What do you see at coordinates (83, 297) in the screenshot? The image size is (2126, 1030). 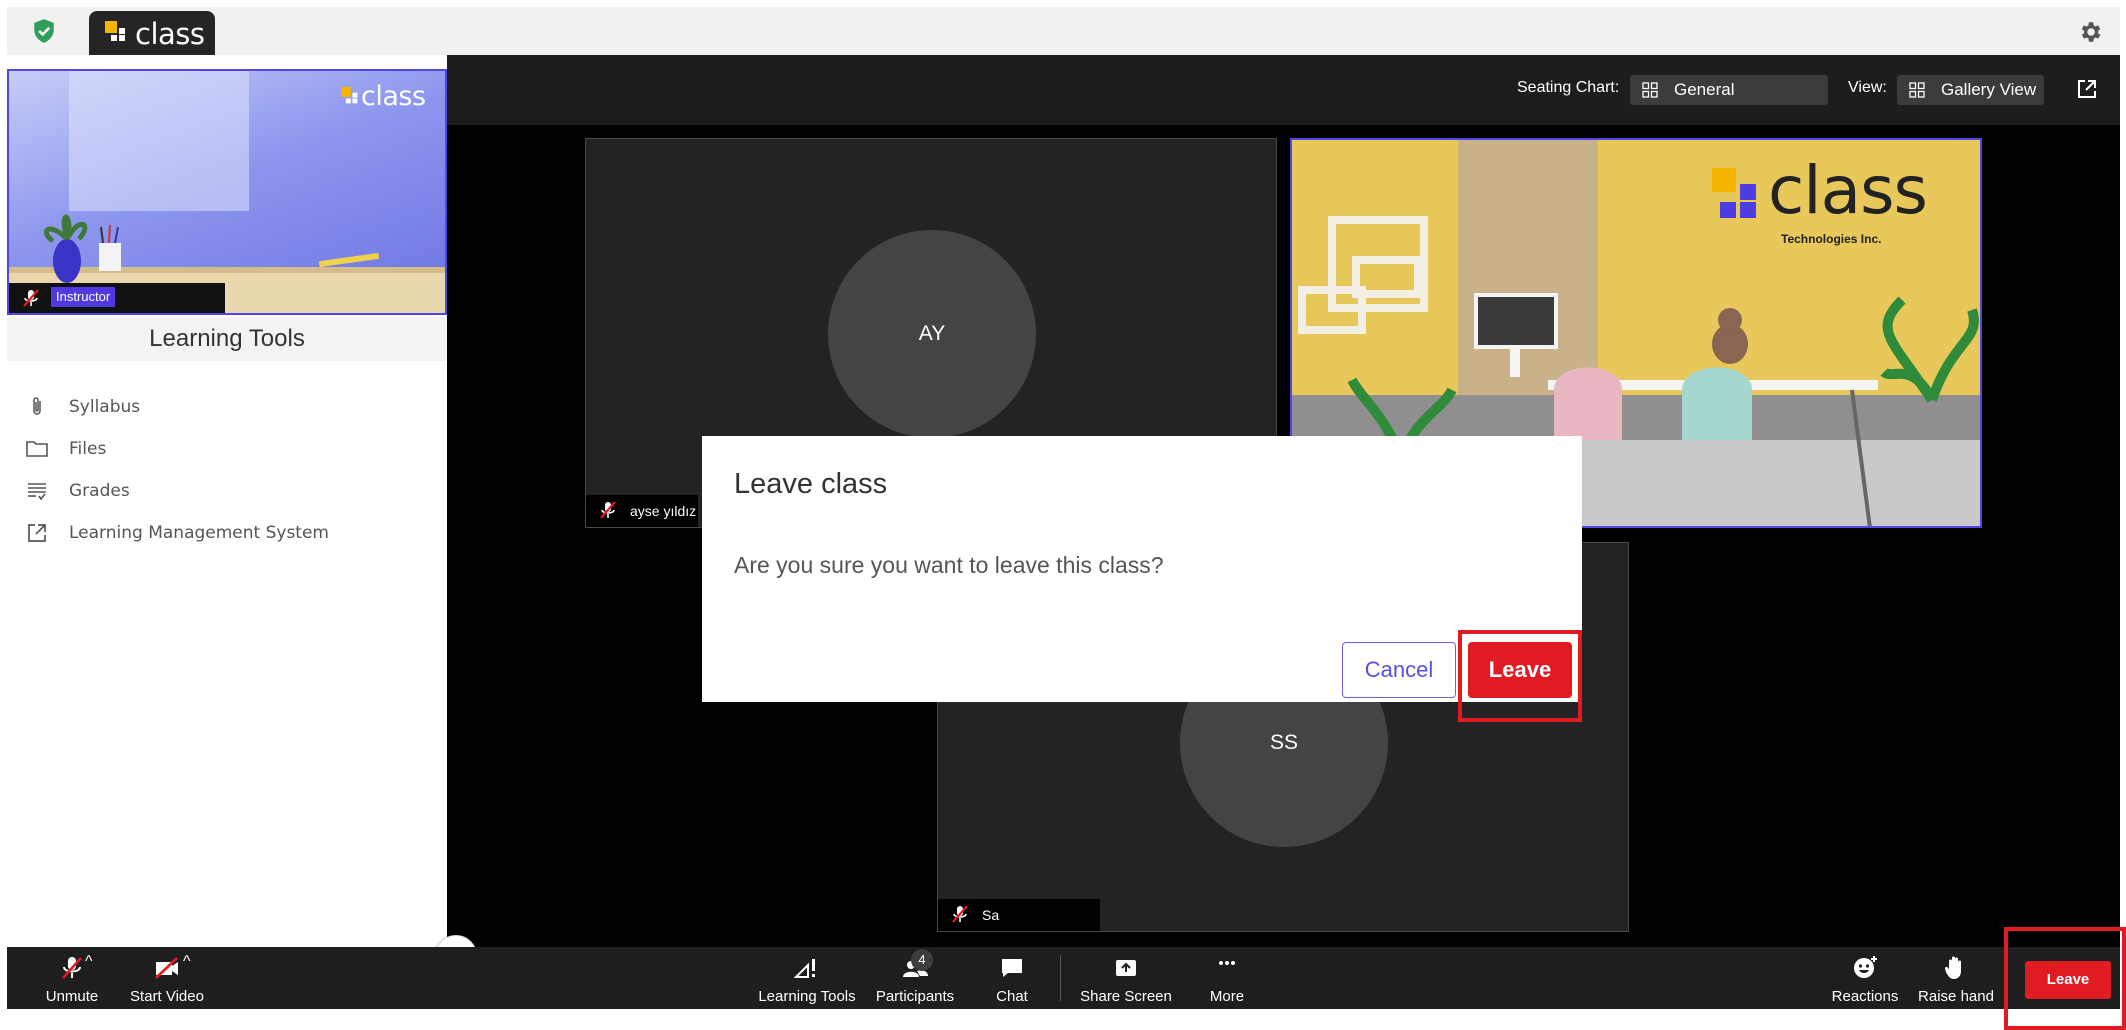 I see `instructor-badge: Instructor` at bounding box center [83, 297].